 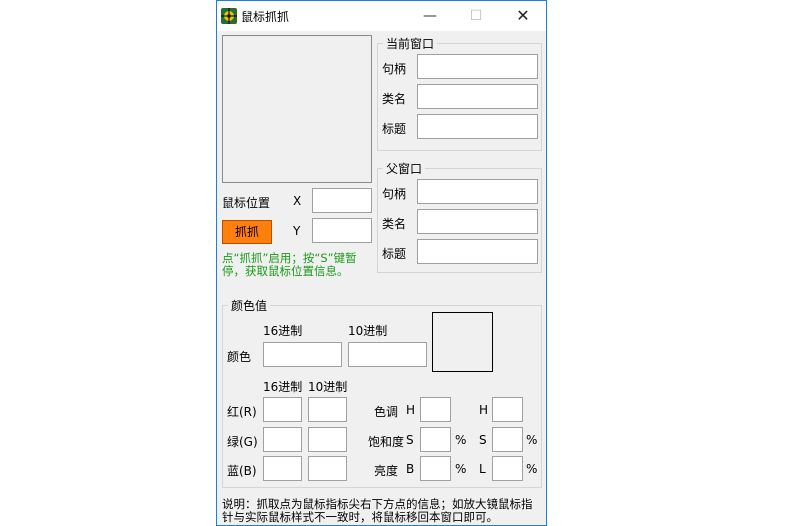 I want to click on s-label-hsl: S, so click(x=483, y=440).